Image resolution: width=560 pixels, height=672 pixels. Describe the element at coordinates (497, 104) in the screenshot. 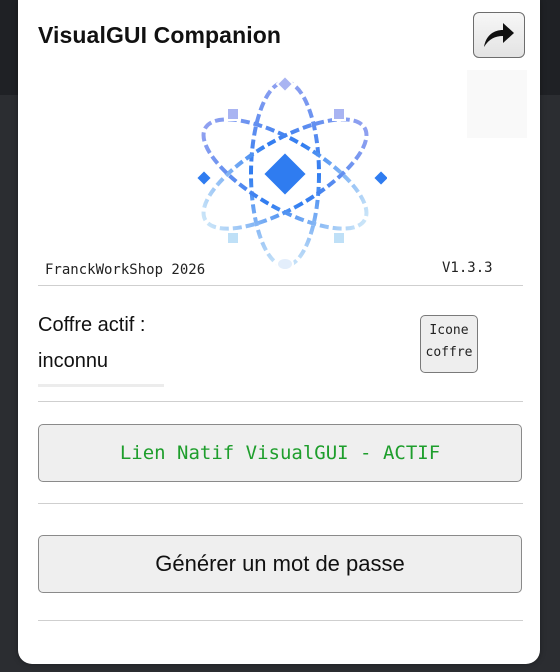

I see `ghost-placeholder` at that location.